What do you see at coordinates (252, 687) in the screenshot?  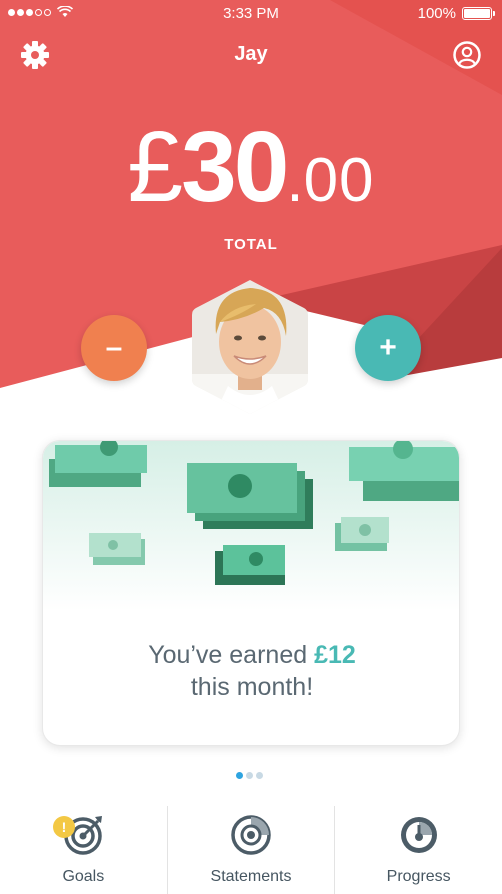 I see `earnings-period: this month!` at bounding box center [252, 687].